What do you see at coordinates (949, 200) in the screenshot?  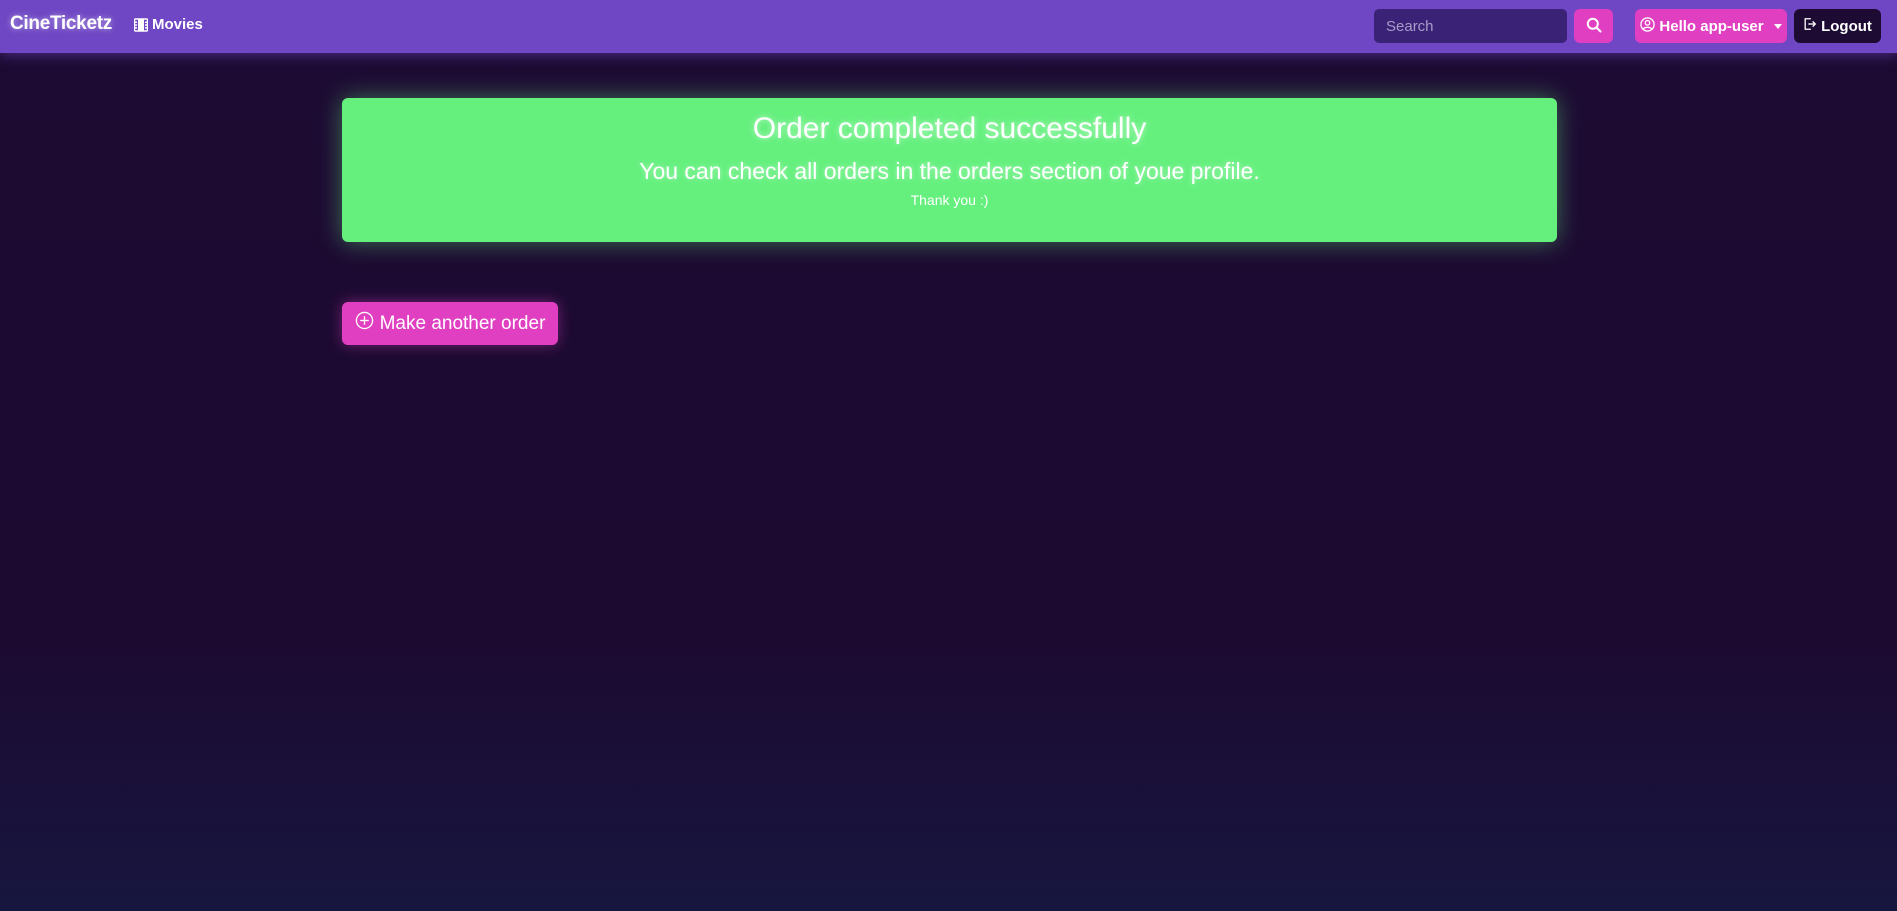 I see `alert-thank-you: Thank you :)` at bounding box center [949, 200].